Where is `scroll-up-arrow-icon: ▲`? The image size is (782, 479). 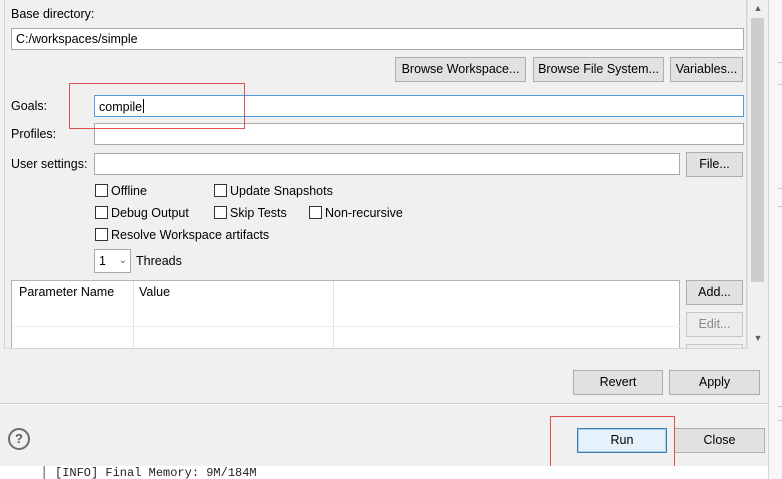 scroll-up-arrow-icon: ▲ is located at coordinates (758, 8).